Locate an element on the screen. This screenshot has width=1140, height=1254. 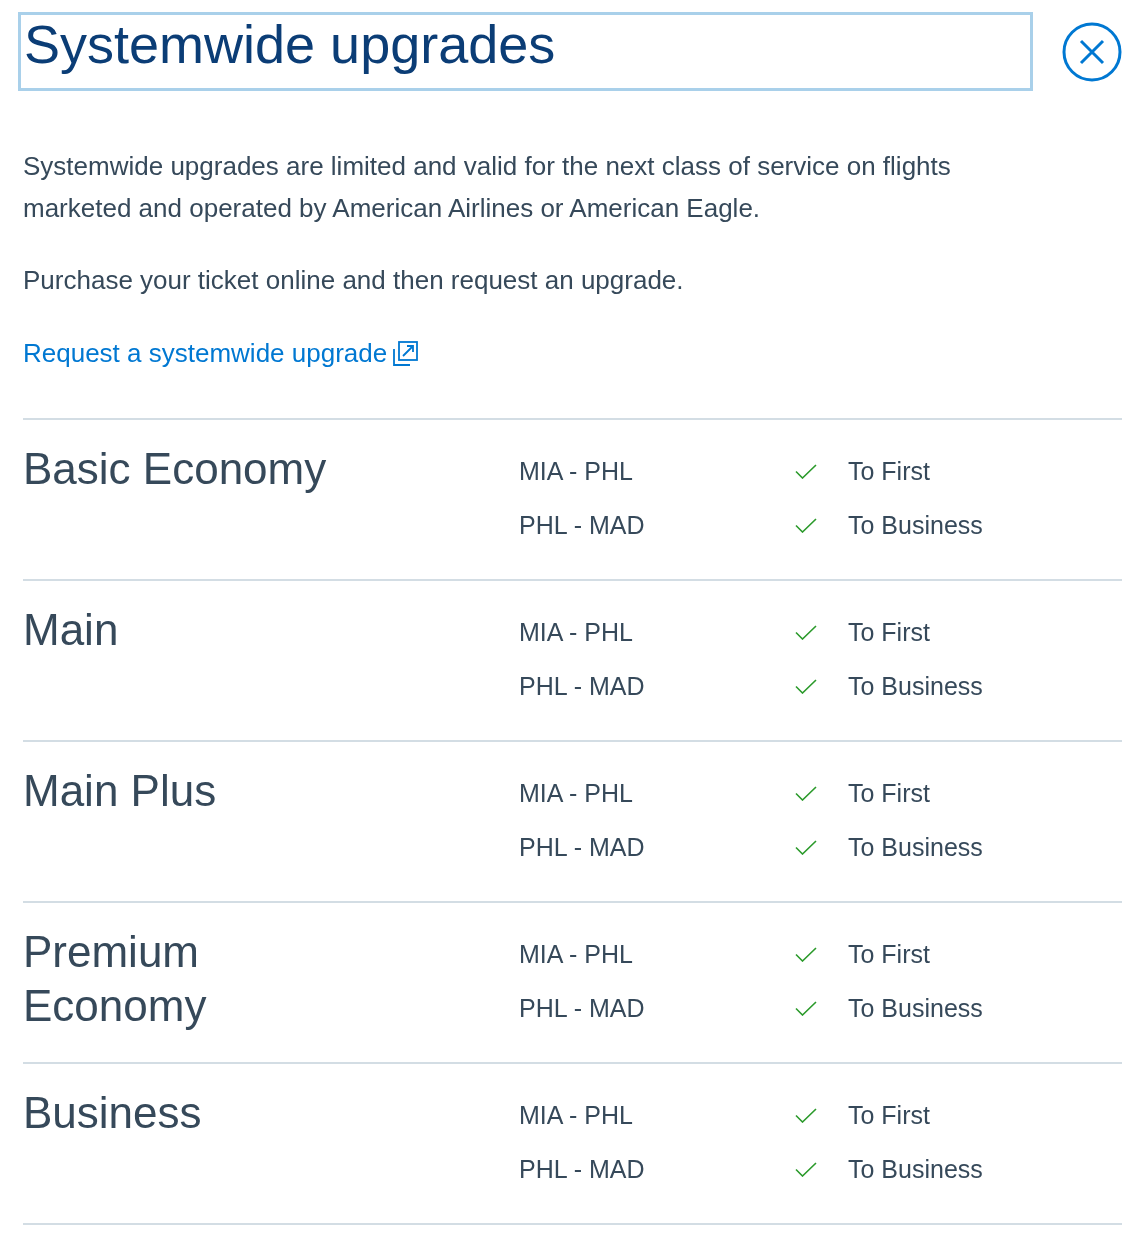
description-text: Systemwide upgrades are limited and valid for the next class of service on flights marketed and operated by American Airlines or American Eagle. is located at coordinates (487, 187).